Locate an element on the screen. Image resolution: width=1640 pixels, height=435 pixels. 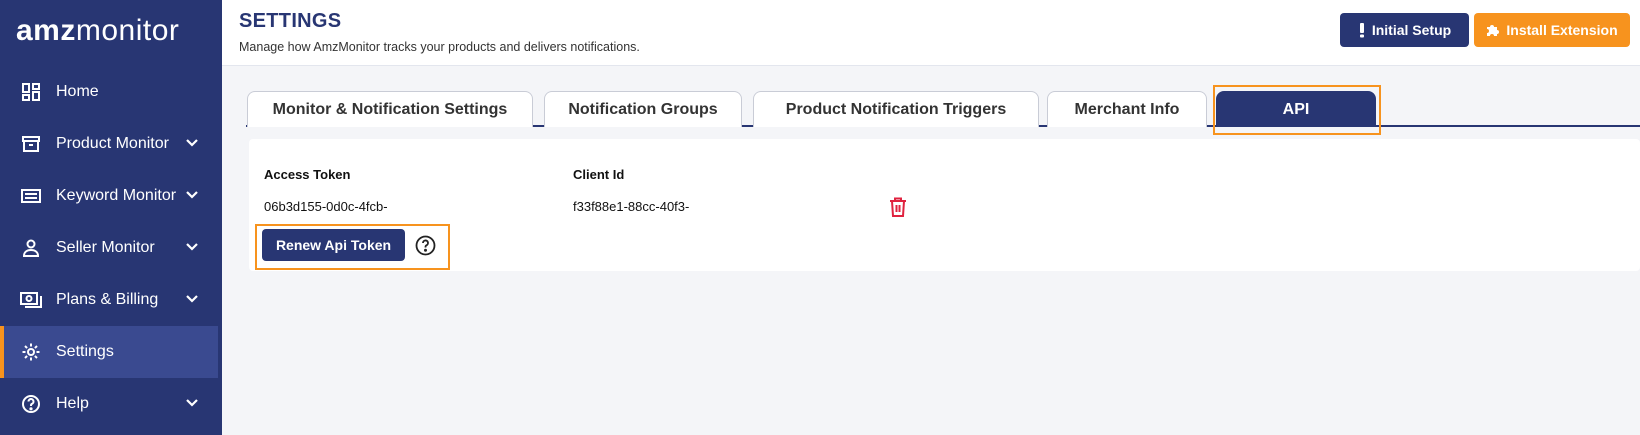
tab-label: Product Notification Triggers is located at coordinates (896, 109).